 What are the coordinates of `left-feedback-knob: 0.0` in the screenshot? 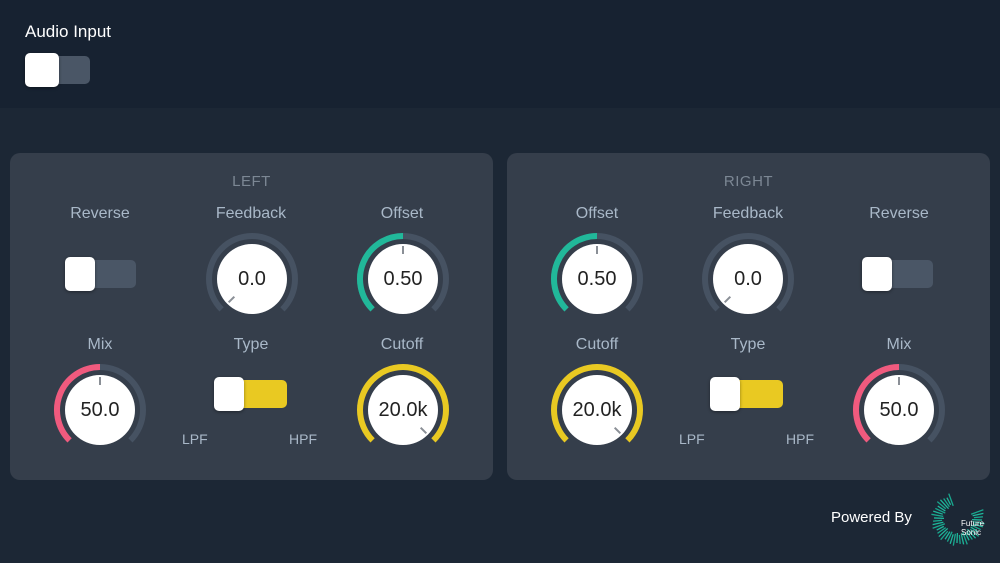 It's located at (252, 279).